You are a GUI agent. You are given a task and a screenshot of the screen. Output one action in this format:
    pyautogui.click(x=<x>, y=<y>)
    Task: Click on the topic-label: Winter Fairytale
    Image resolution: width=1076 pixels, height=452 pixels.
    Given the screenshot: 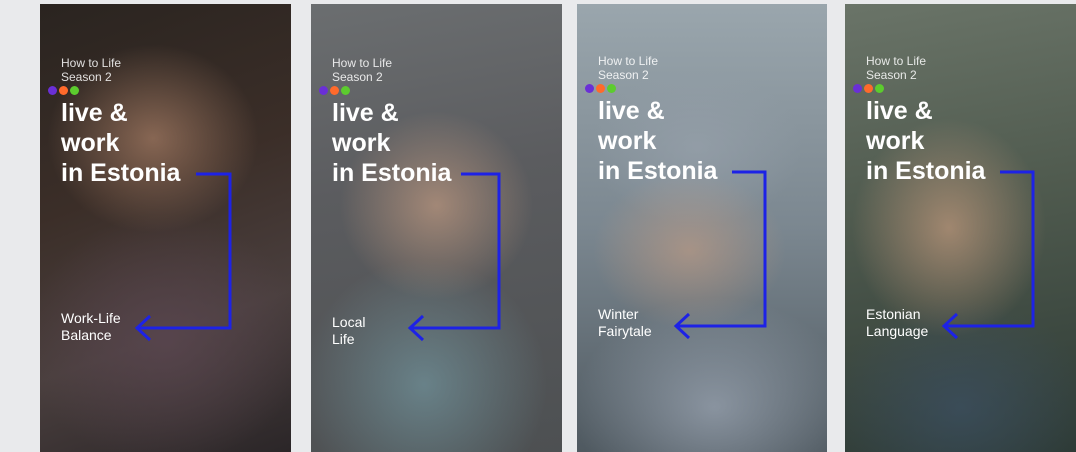 What is the action you would take?
    pyautogui.click(x=625, y=322)
    